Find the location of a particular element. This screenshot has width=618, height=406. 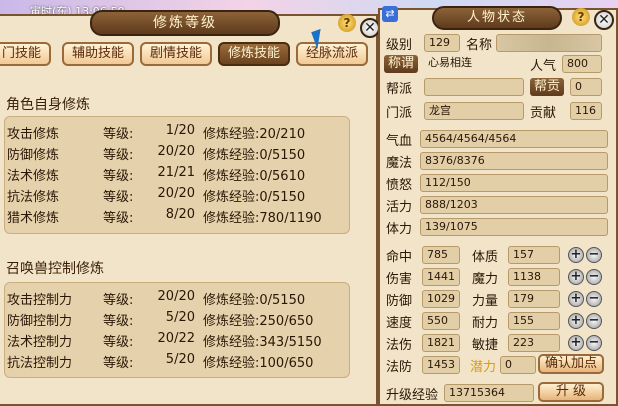

attr-label: 敏捷 is located at coordinates (485, 345).